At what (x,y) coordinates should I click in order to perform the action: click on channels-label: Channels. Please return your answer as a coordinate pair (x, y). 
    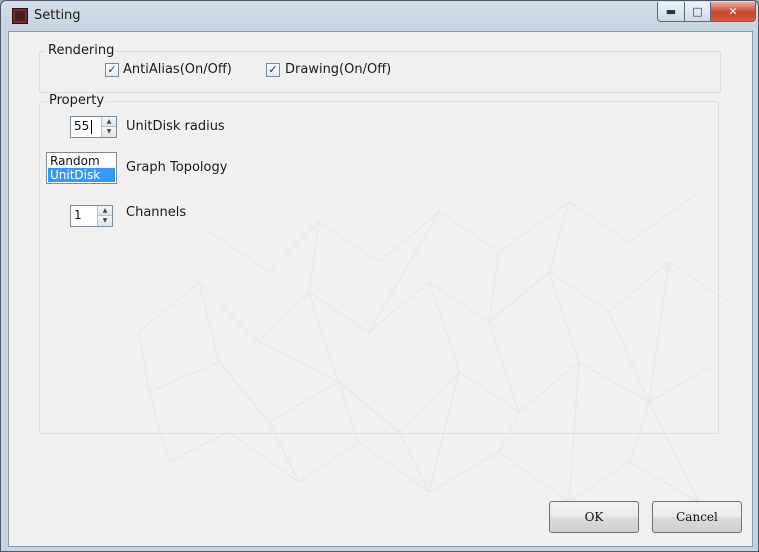
    Looking at the image, I should click on (156, 212).